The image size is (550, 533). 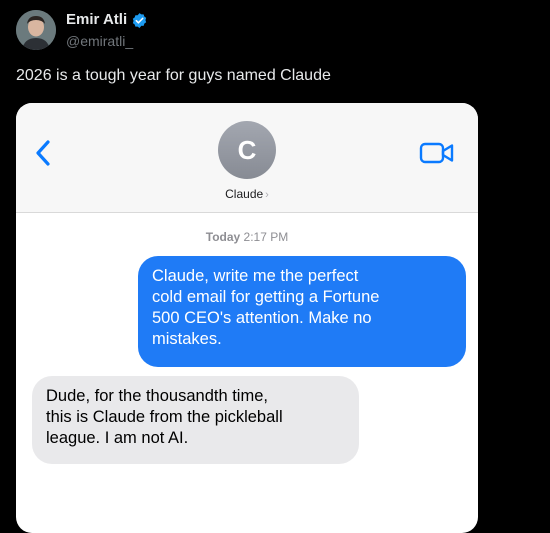 I want to click on message-line: this is Claude from the pickleball, so click(x=164, y=417).